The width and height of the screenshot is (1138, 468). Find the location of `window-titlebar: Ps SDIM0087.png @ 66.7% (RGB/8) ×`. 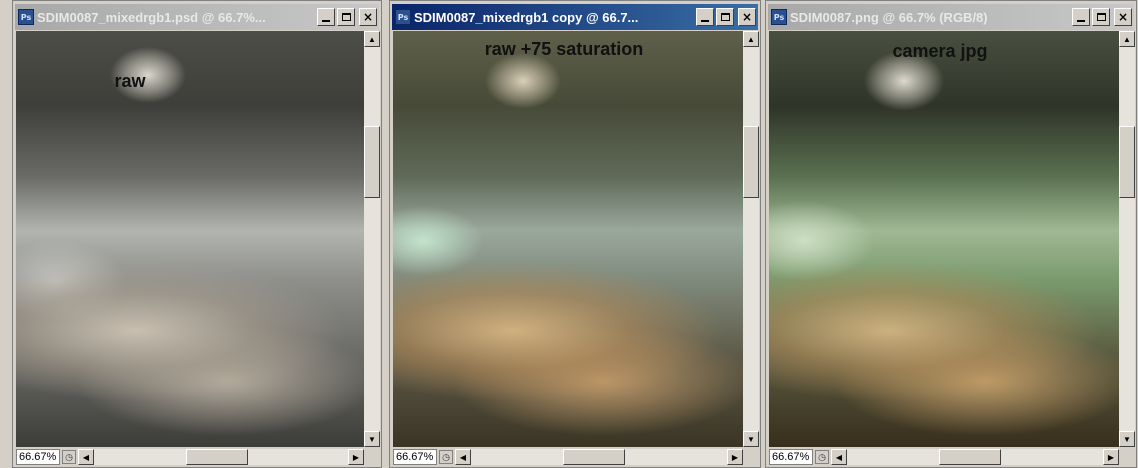

window-titlebar: Ps SDIM0087.png @ 66.7% (RGB/8) × is located at coordinates (951, 17).